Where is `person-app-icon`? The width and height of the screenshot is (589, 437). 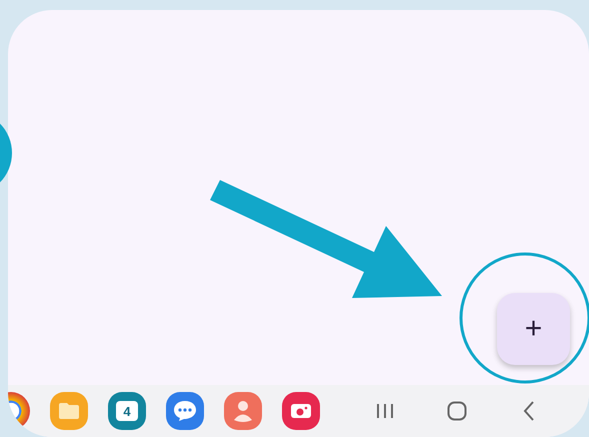 person-app-icon is located at coordinates (243, 411).